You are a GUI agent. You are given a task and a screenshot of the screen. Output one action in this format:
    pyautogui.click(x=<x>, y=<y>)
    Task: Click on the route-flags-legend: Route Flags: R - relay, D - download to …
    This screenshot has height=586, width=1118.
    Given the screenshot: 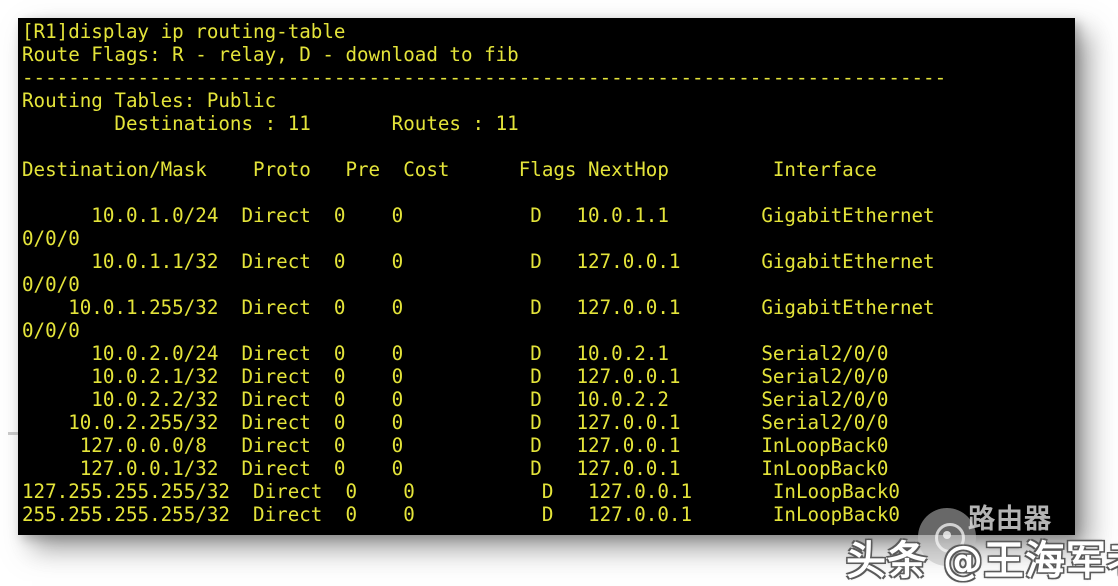 What is the action you would take?
    pyautogui.click(x=270, y=54)
    